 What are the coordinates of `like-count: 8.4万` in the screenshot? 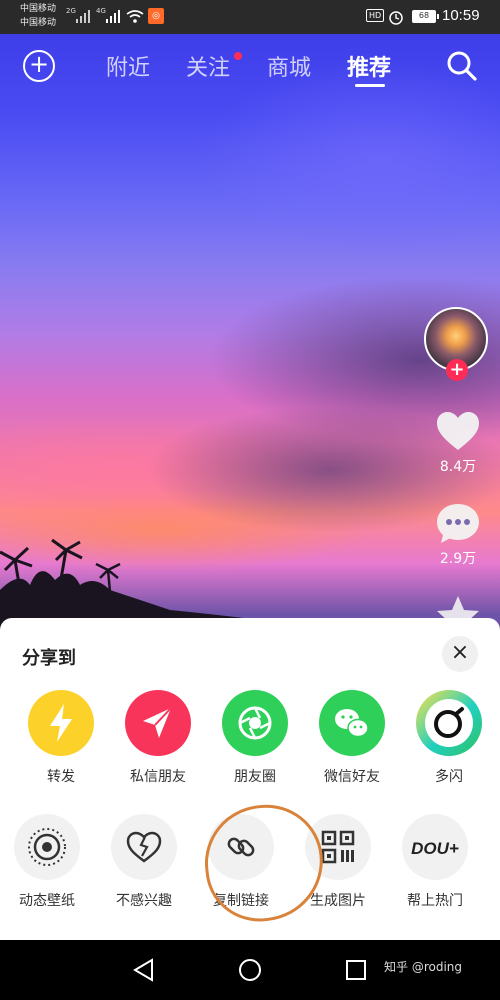 It's located at (458, 467).